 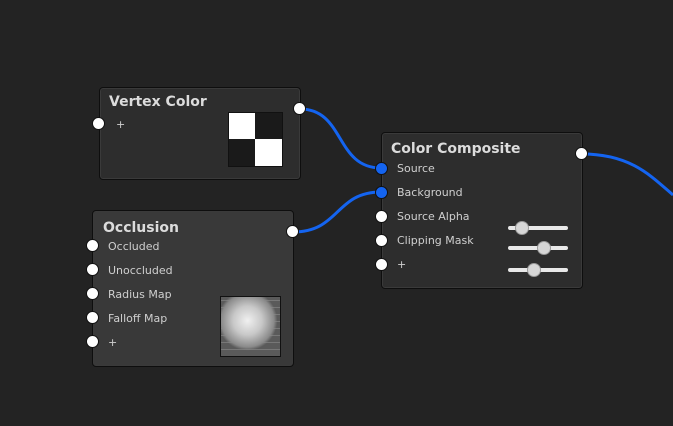 What do you see at coordinates (299, 108) in the screenshot?
I see `vertex-color-output-port` at bounding box center [299, 108].